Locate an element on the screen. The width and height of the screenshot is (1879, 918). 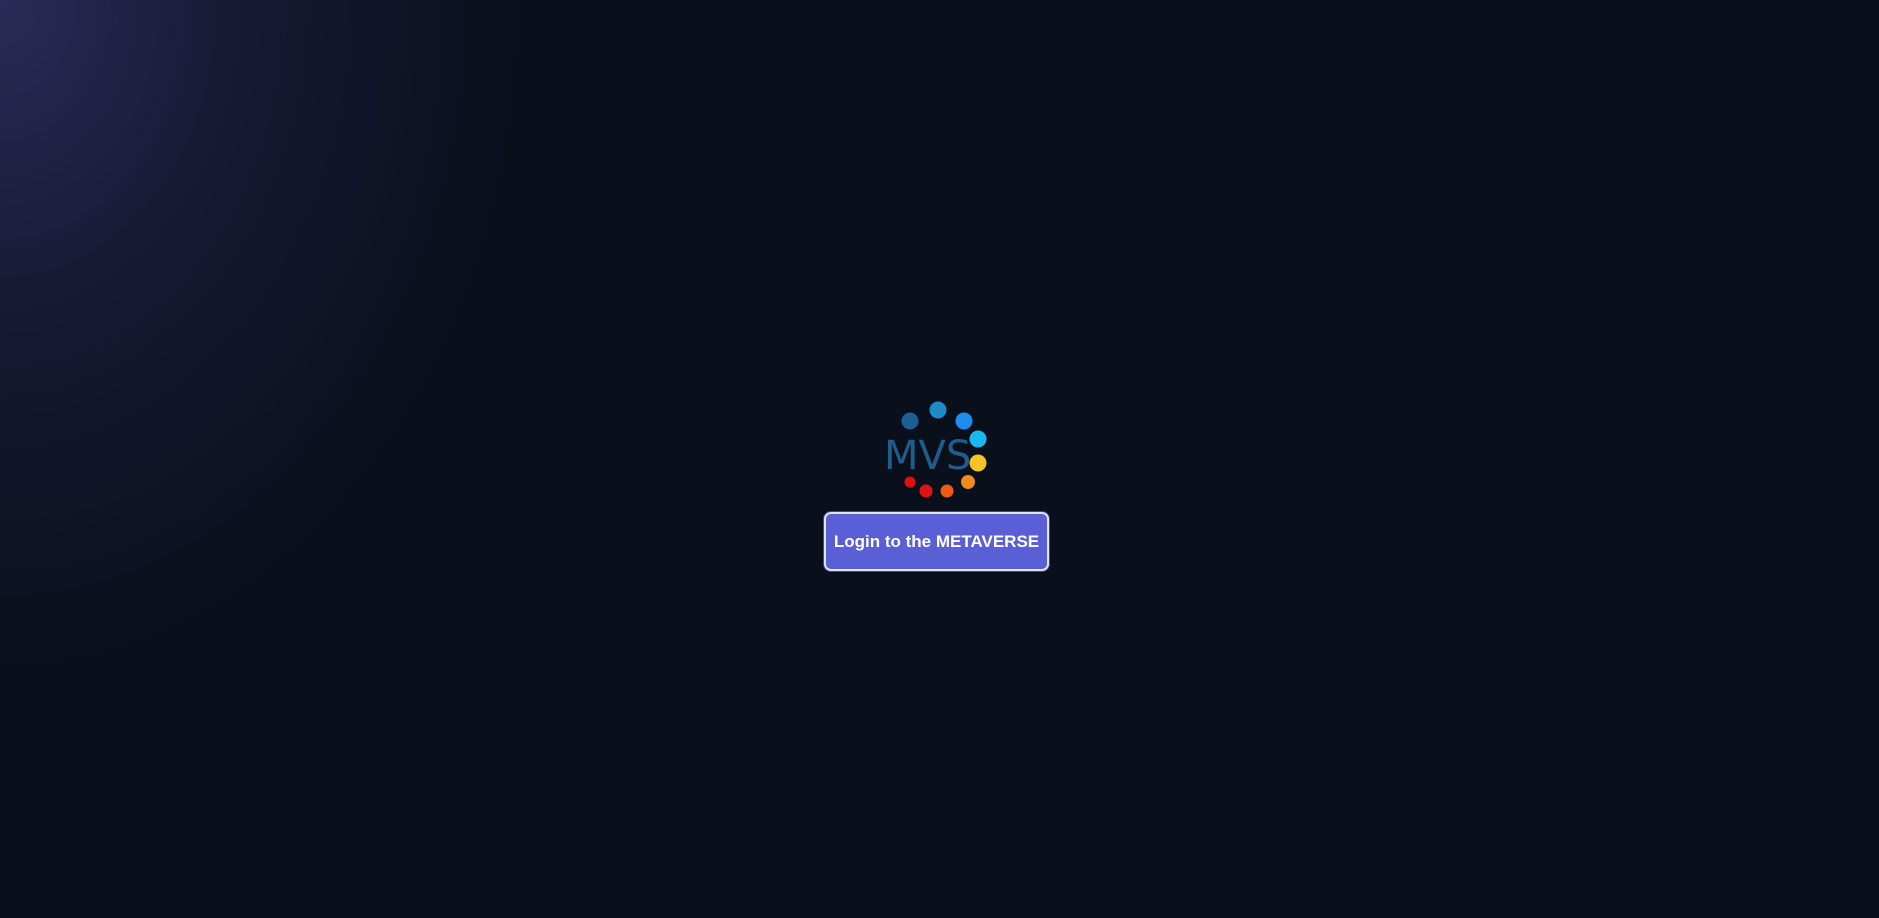
logo-text: MVS is located at coordinates (927, 456).